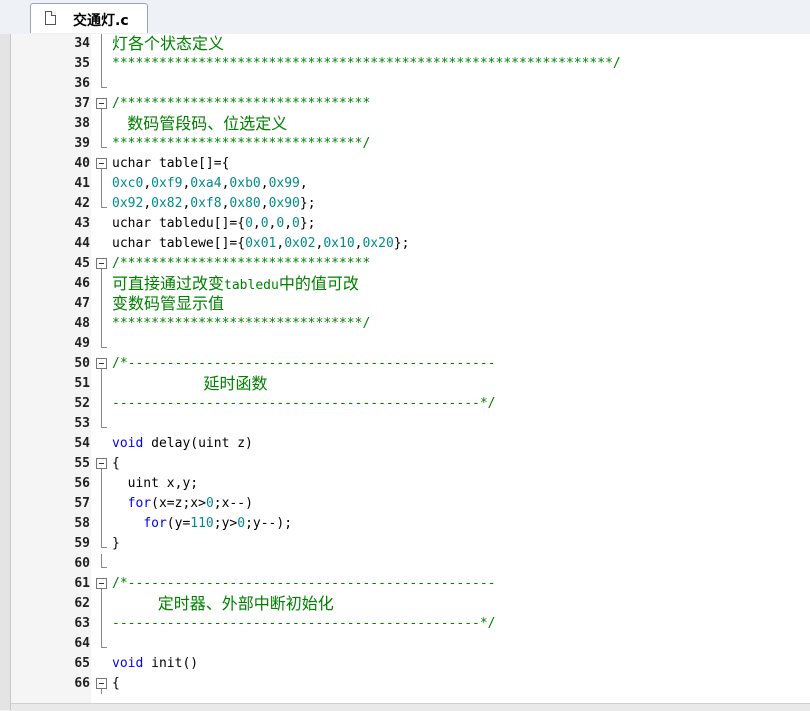  What do you see at coordinates (82, 263) in the screenshot?
I see `line-number: 45` at bounding box center [82, 263].